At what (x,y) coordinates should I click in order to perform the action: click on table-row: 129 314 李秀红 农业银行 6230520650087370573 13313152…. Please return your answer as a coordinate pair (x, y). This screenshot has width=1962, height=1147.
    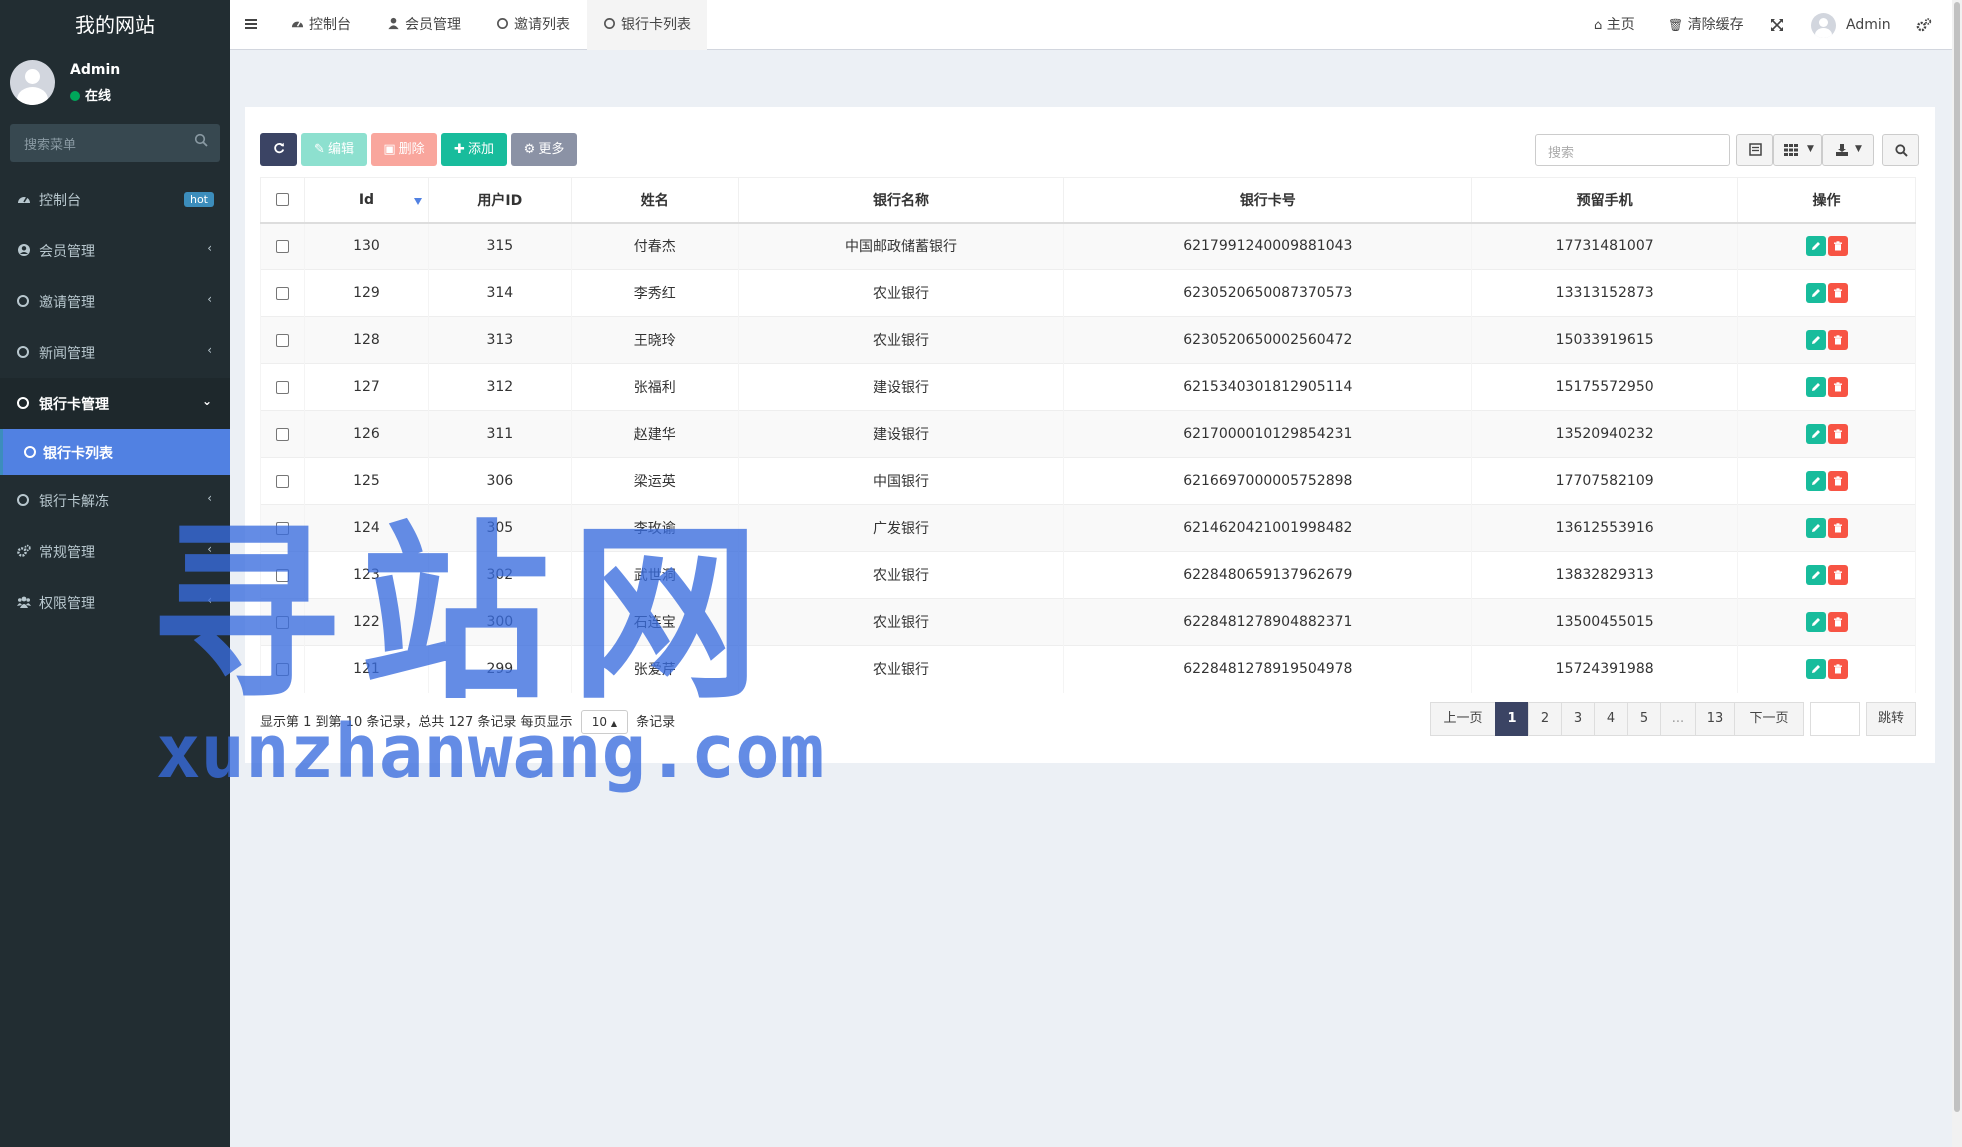
    Looking at the image, I should click on (1088, 293).